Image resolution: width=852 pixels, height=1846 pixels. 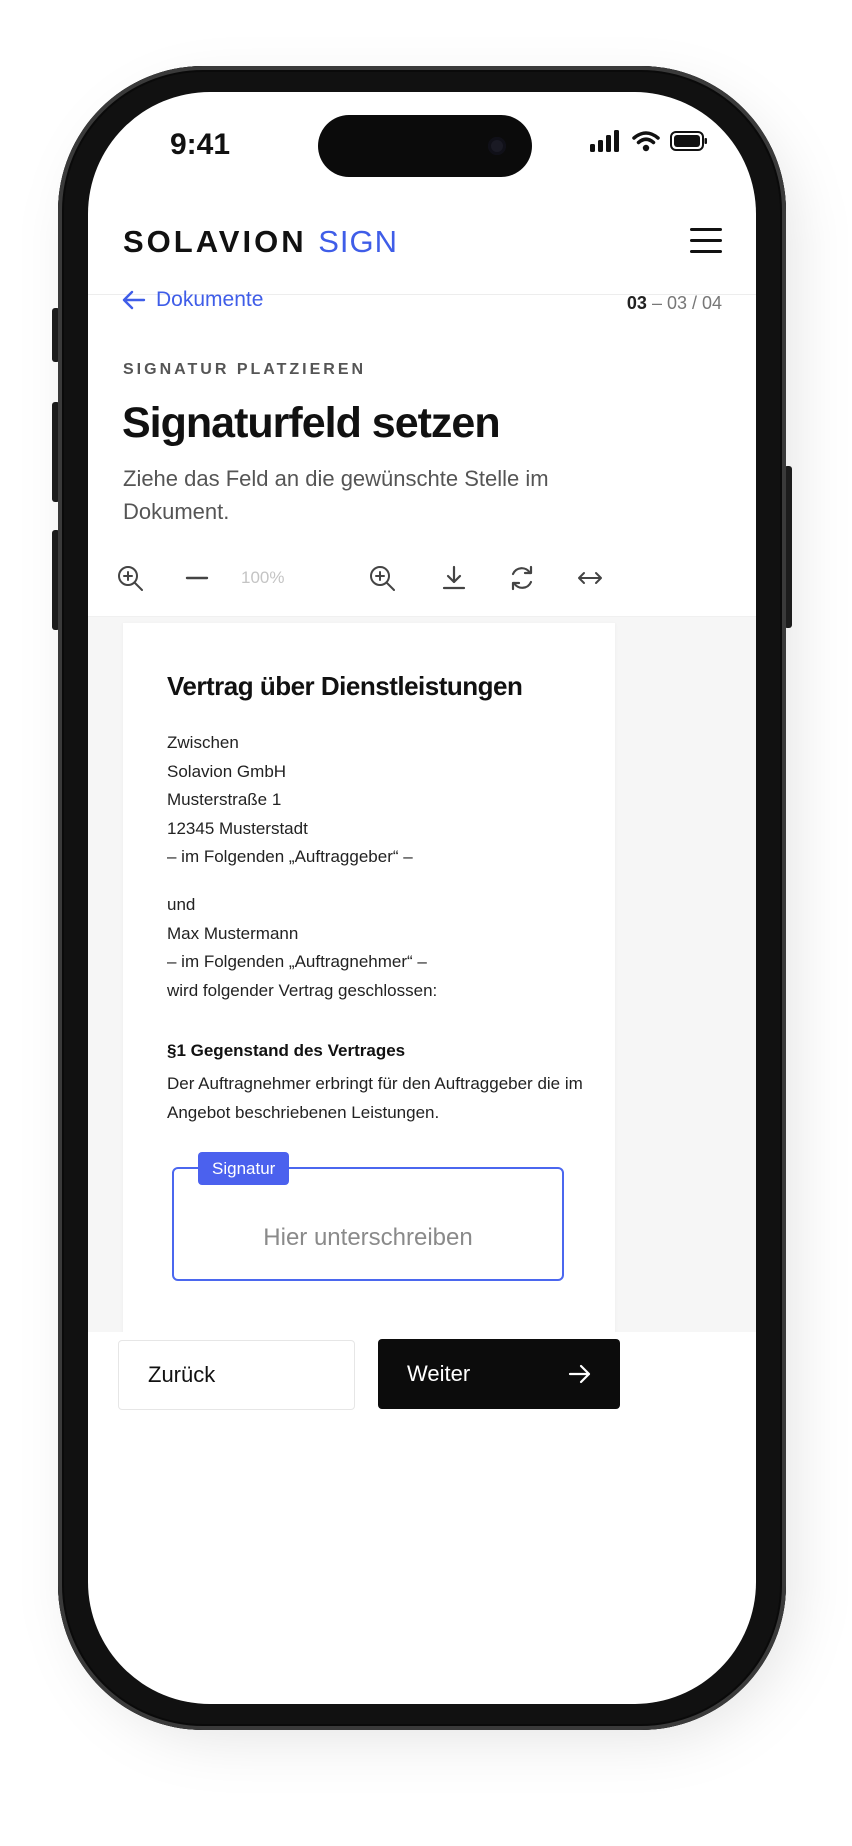 What do you see at coordinates (497, 146) in the screenshot?
I see `camera-icon` at bounding box center [497, 146].